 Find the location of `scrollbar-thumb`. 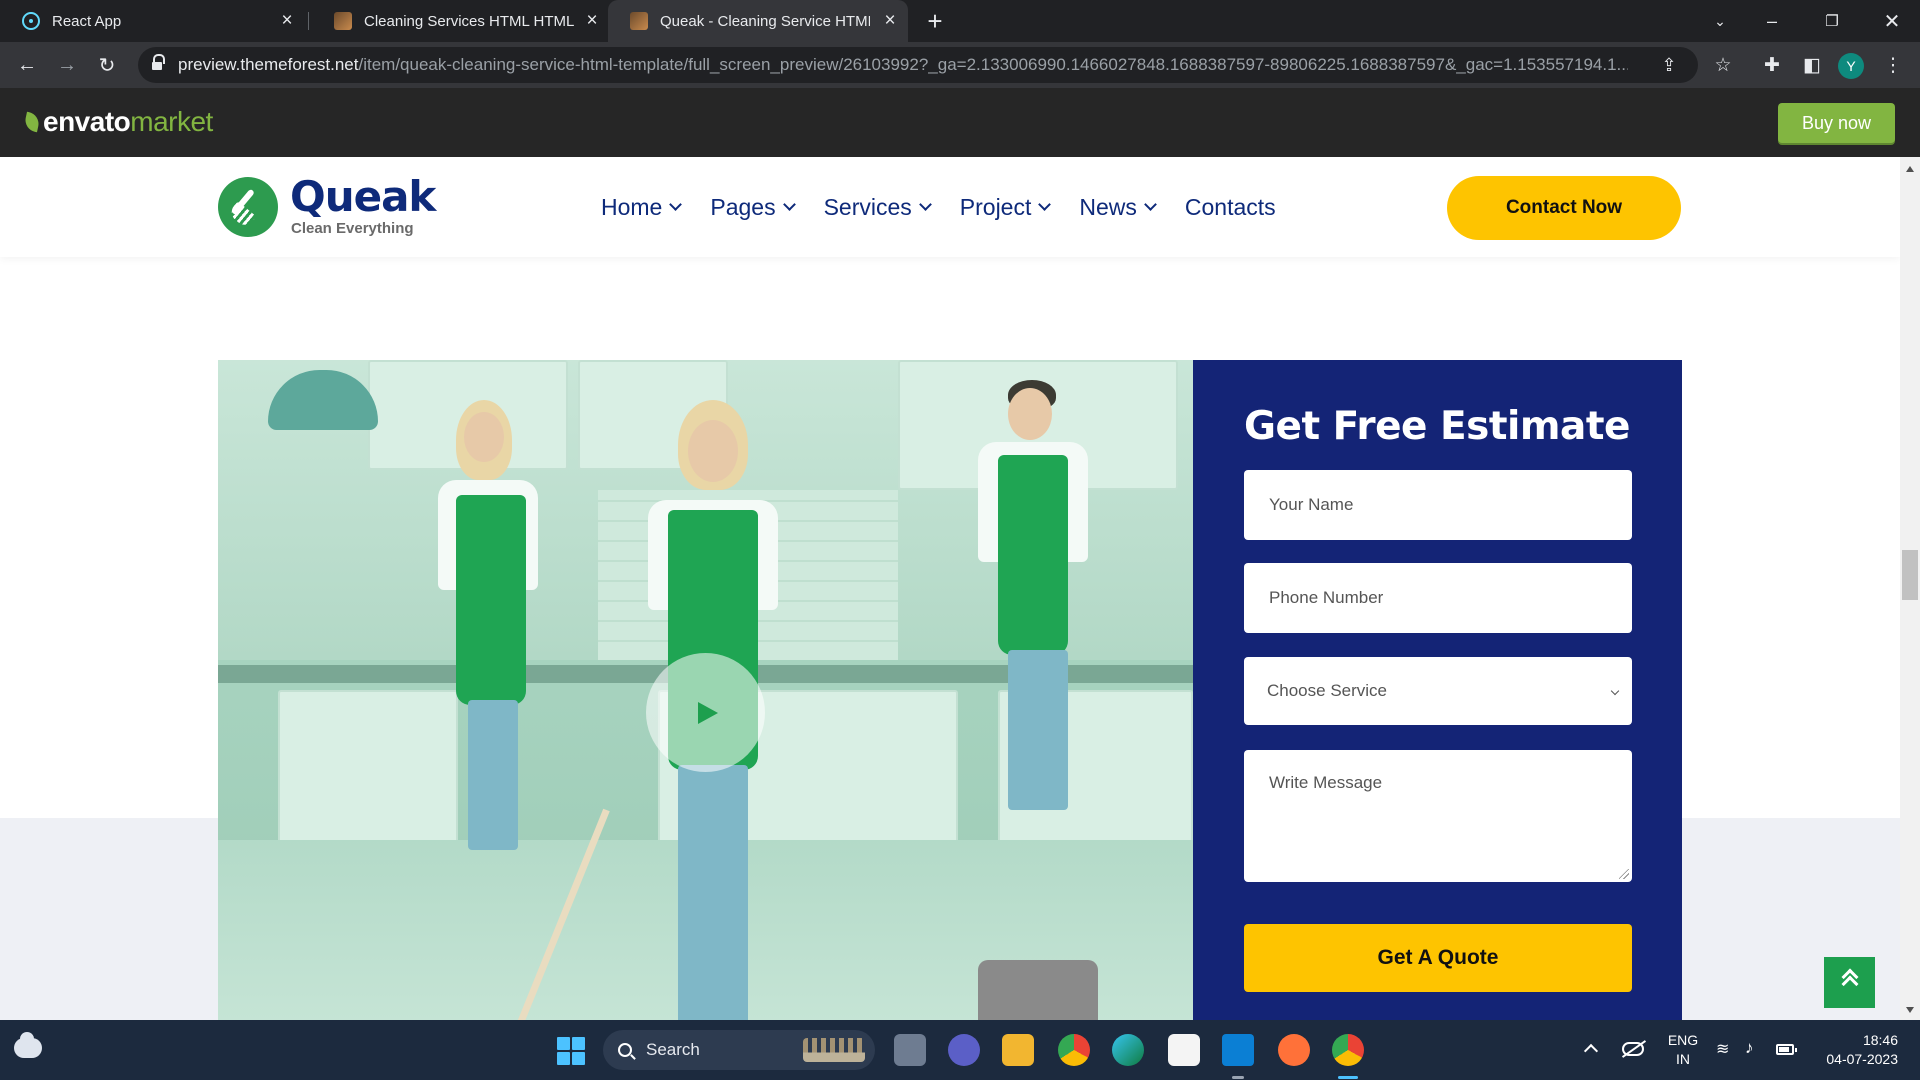

scrollbar-thumb is located at coordinates (1910, 575).